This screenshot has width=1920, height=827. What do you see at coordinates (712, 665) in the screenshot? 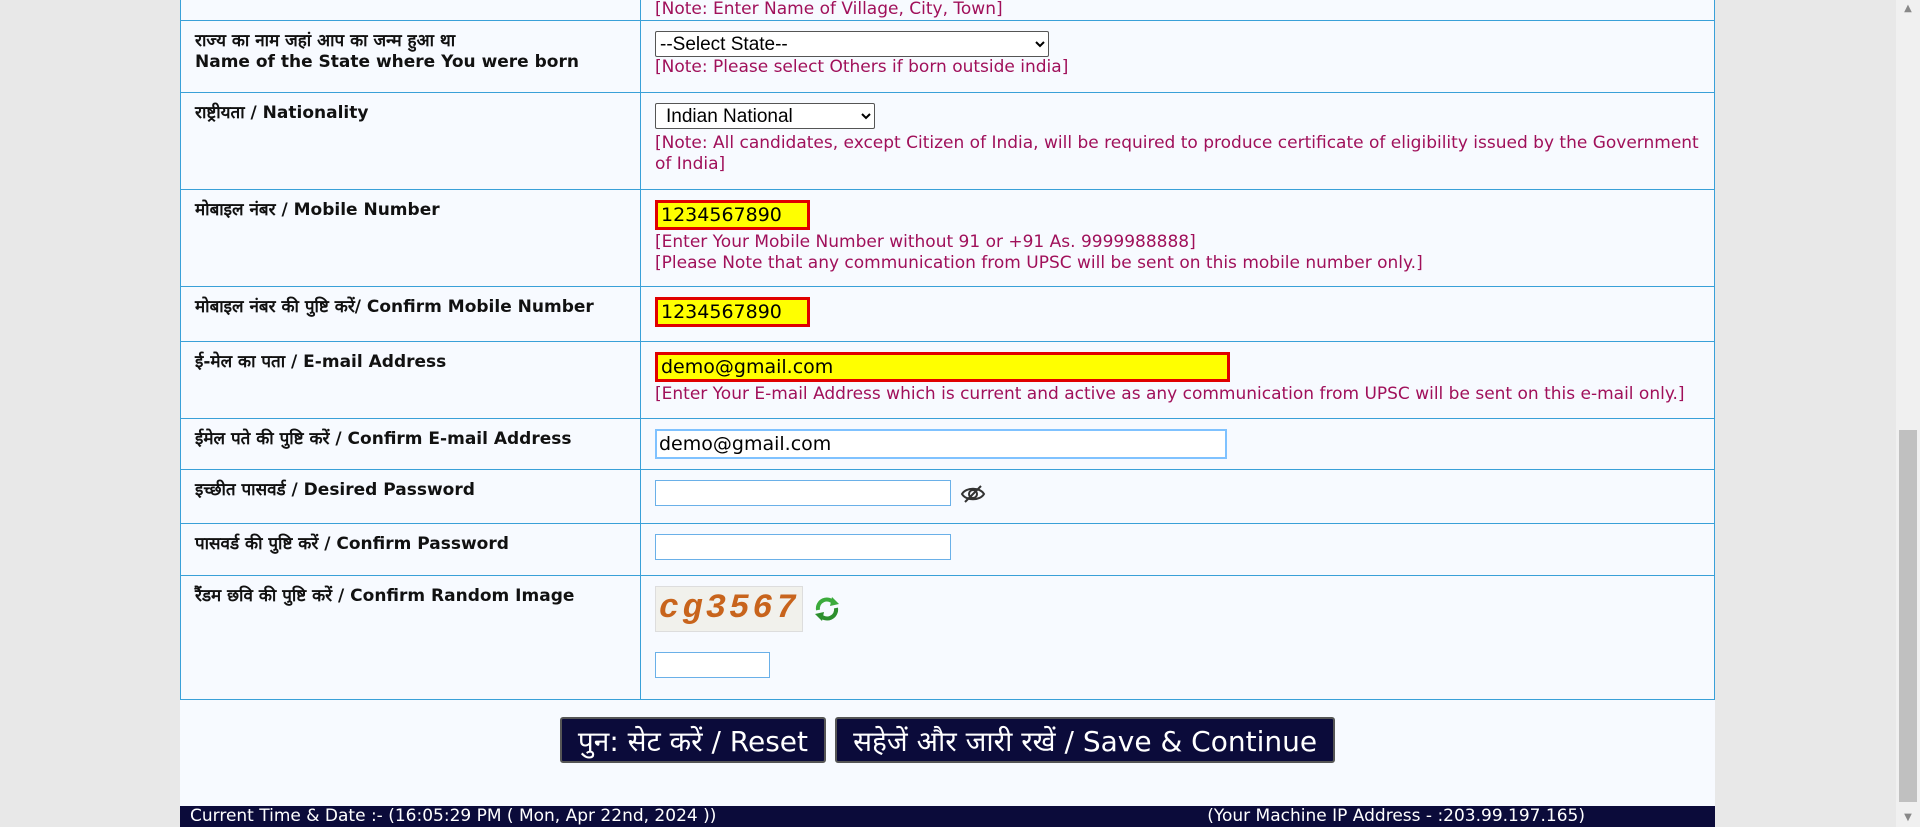
I see `captcha-input` at bounding box center [712, 665].